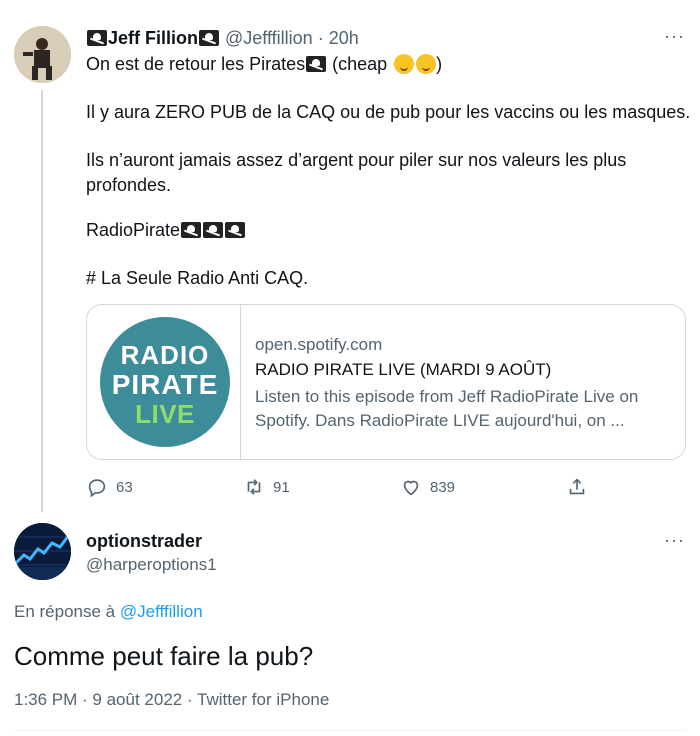  What do you see at coordinates (133, 230) in the screenshot?
I see `tweet-text: RadioPirate` at bounding box center [133, 230].